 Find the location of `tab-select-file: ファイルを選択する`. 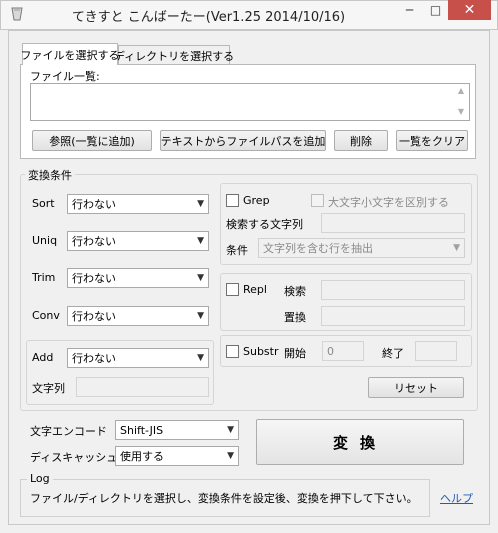

tab-select-file: ファイルを選択する is located at coordinates (70, 54).